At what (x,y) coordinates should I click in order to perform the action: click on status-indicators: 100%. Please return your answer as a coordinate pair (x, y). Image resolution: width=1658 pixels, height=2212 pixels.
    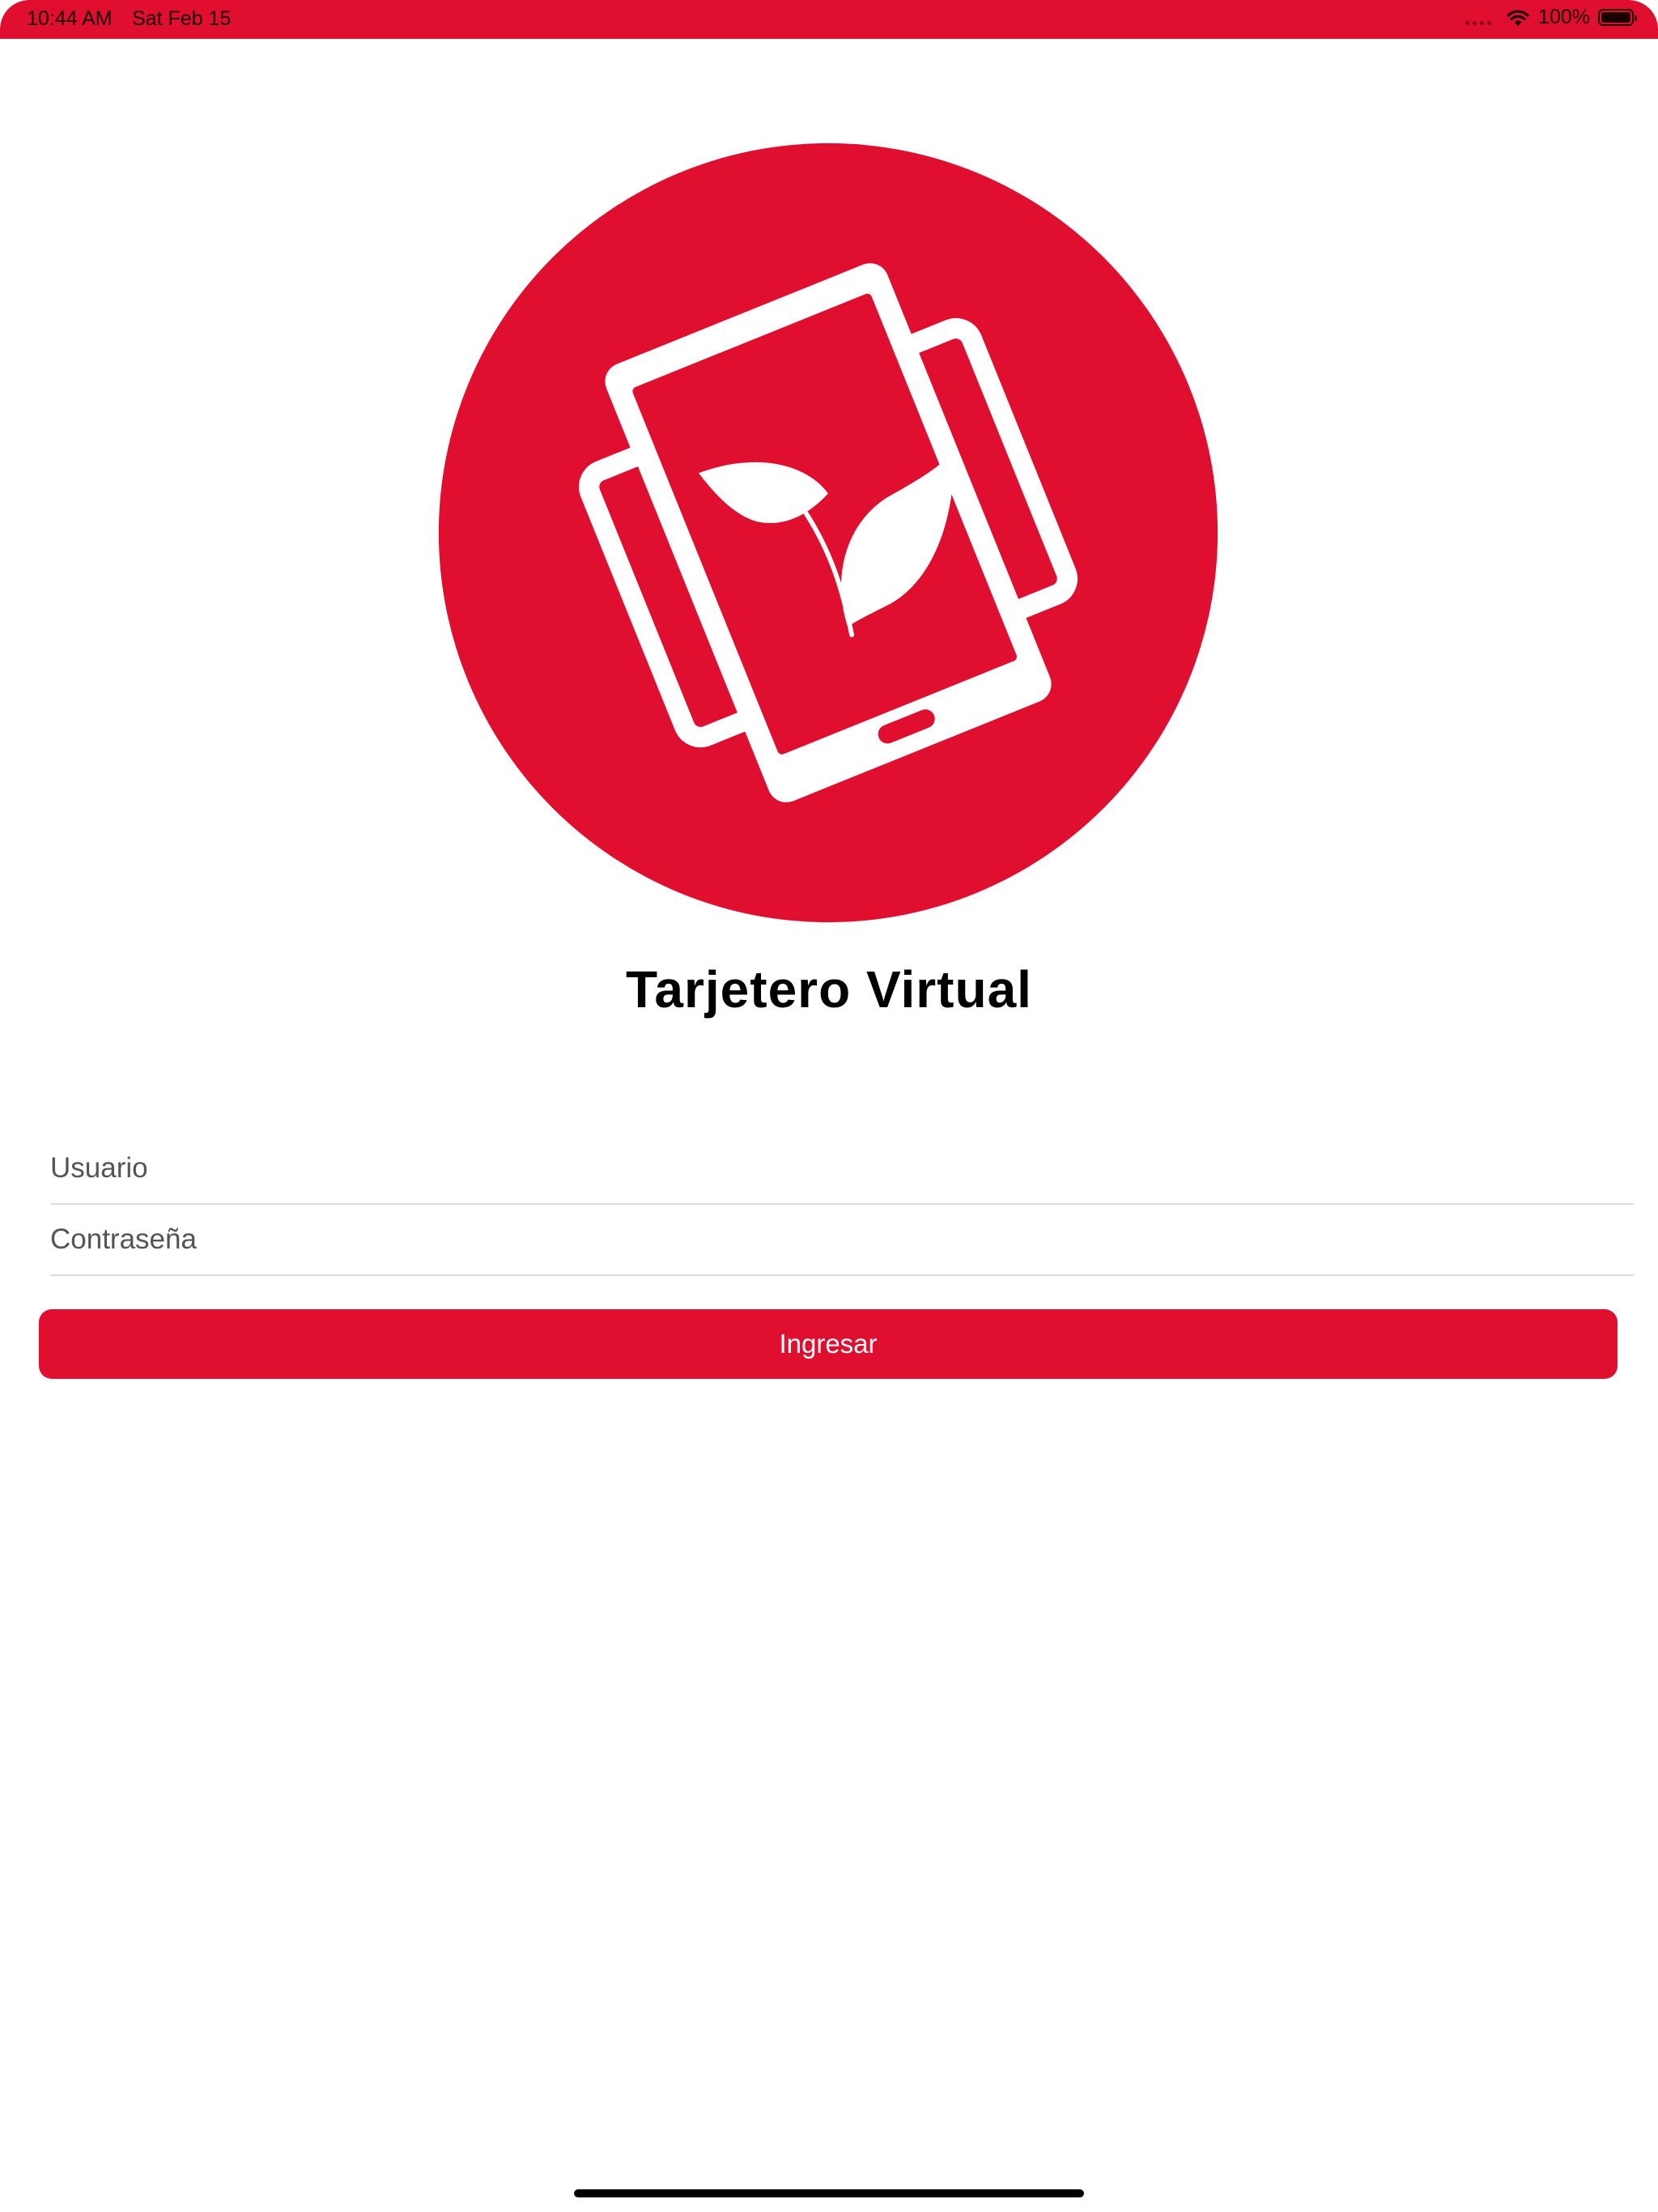
    Looking at the image, I should click on (1551, 18).